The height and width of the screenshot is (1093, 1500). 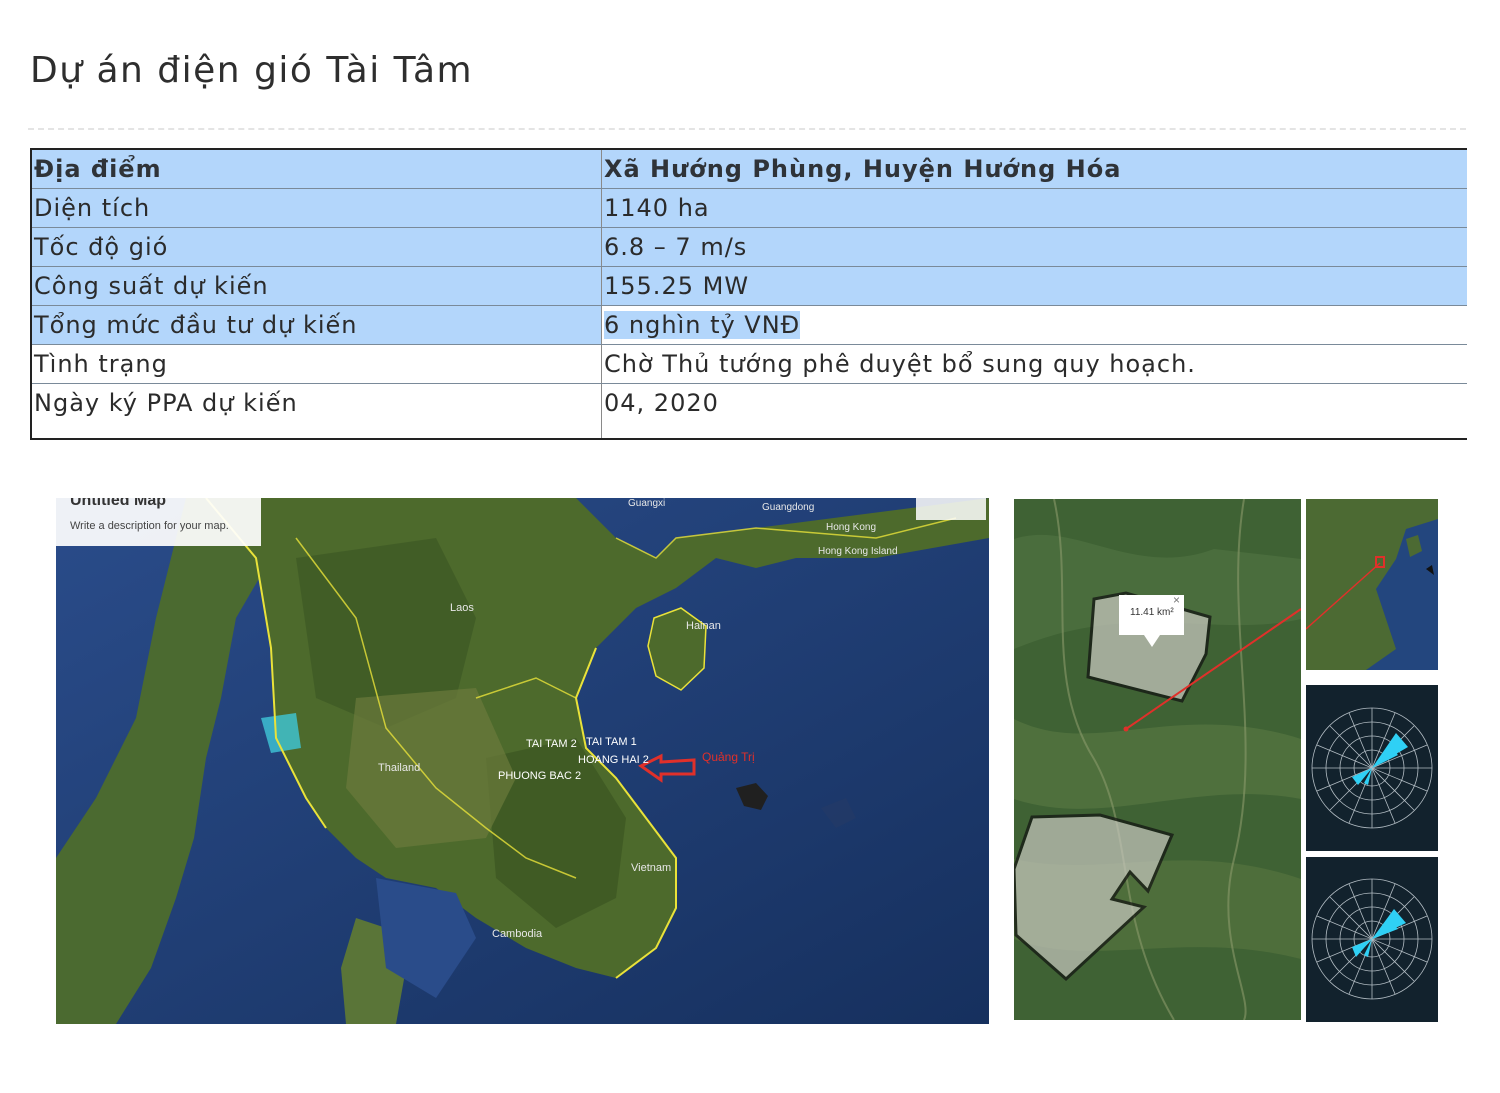 I want to click on row-value-text: 6 nghìn tỷ VNĐ, so click(x=702, y=325).